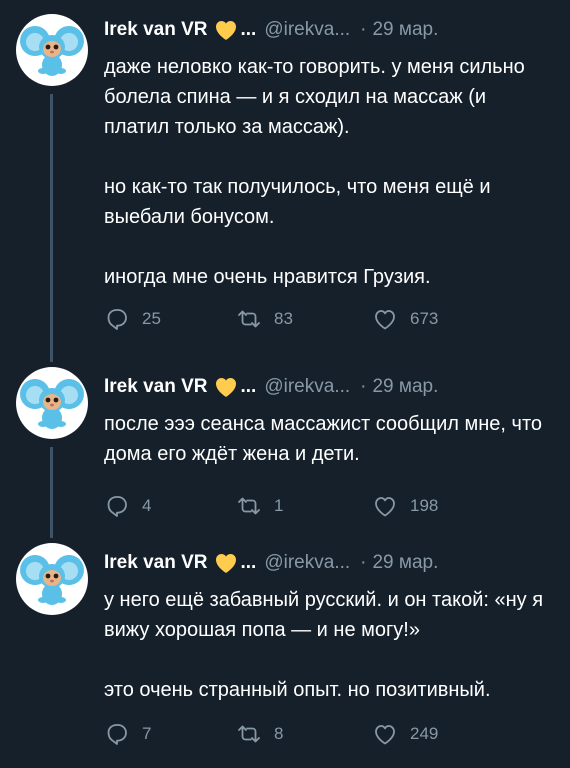 The image size is (570, 768). I want to click on reply-count: 25, so click(151, 318).